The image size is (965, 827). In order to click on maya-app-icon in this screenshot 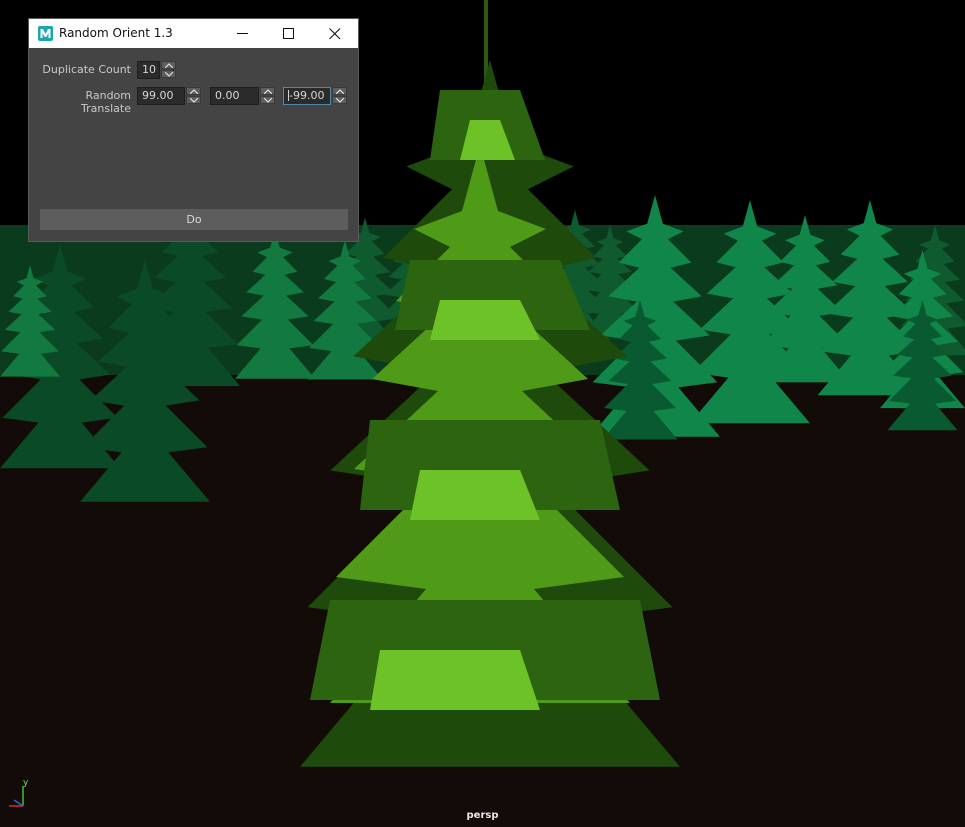, I will do `click(45, 33)`.